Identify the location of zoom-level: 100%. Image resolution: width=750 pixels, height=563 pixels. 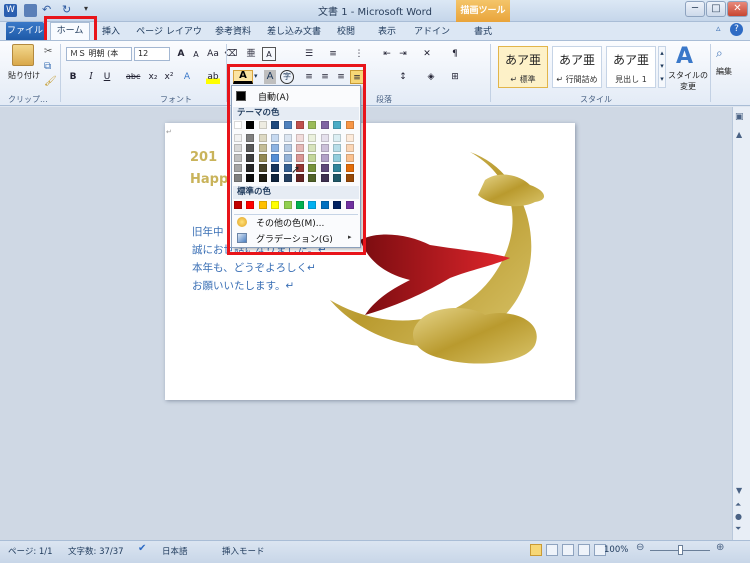
(616, 550).